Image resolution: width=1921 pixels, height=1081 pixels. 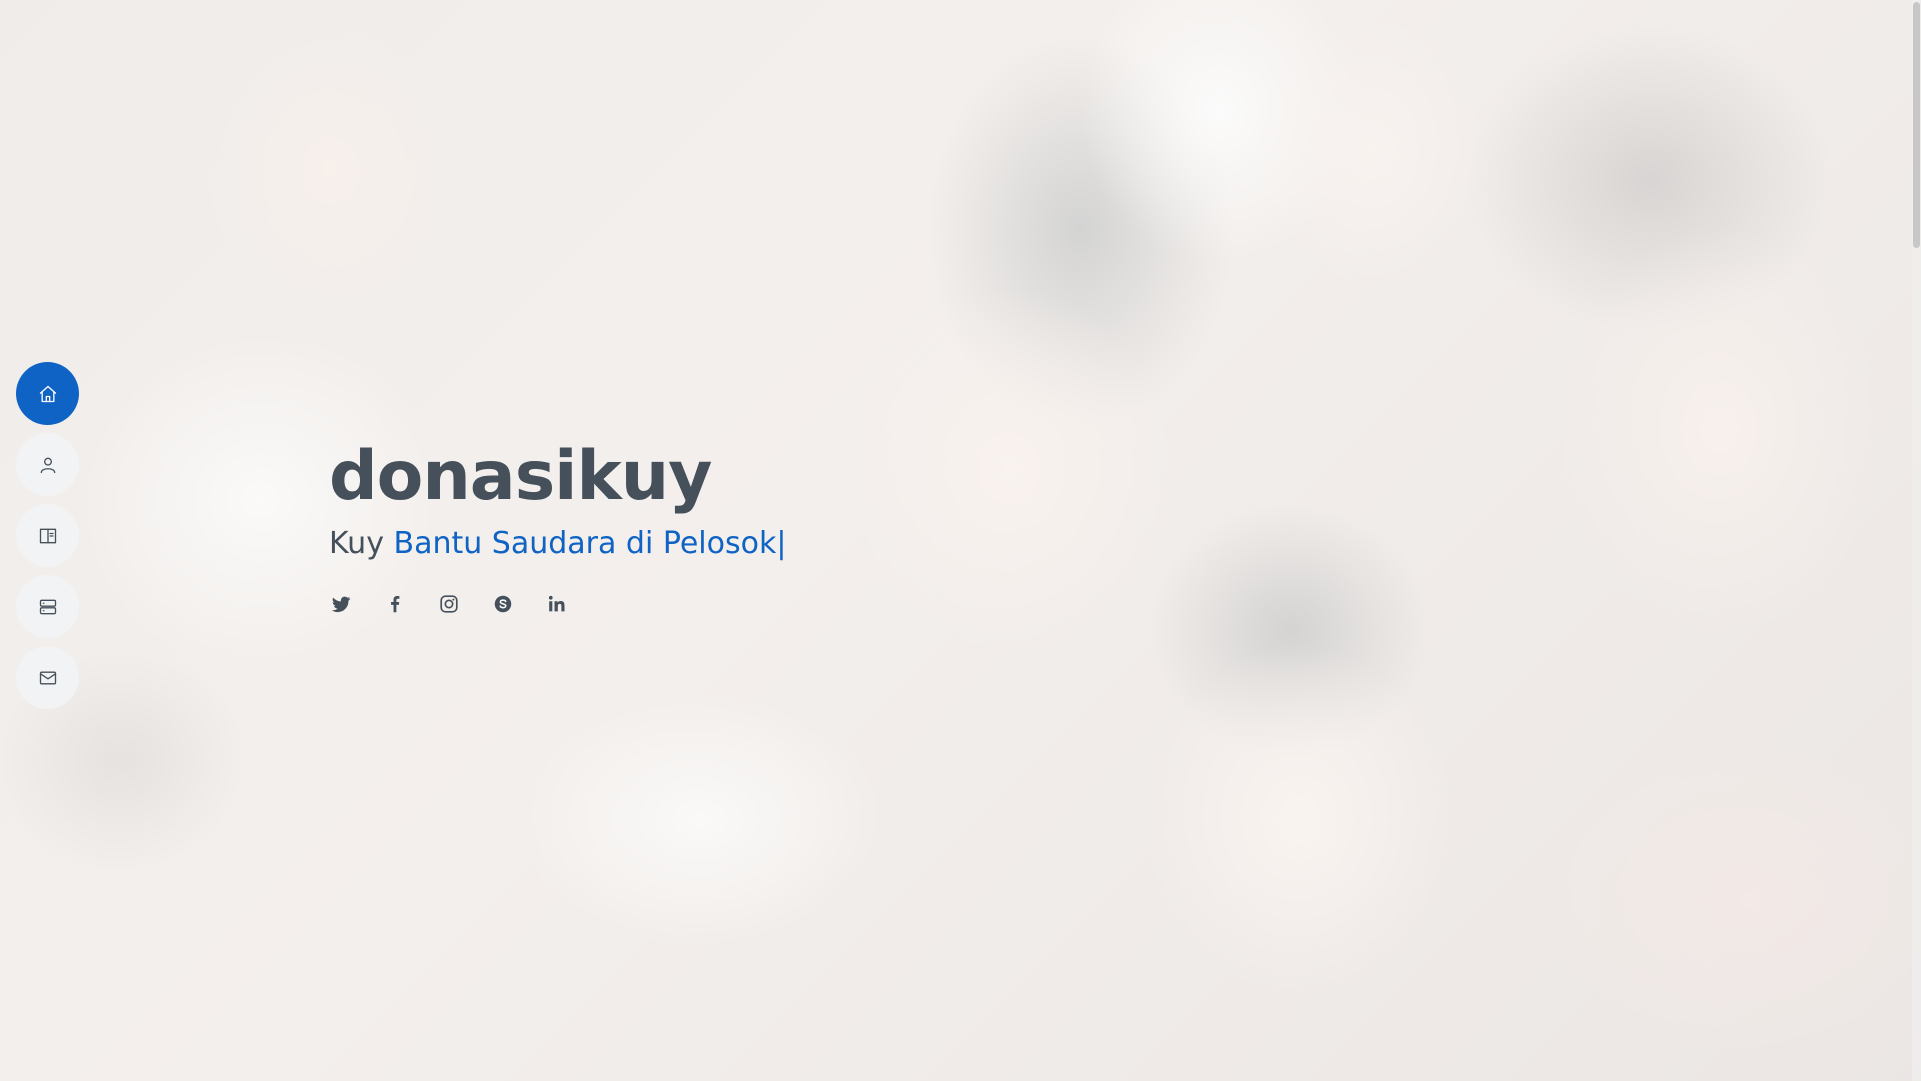 I want to click on book-icon, so click(x=47, y=535).